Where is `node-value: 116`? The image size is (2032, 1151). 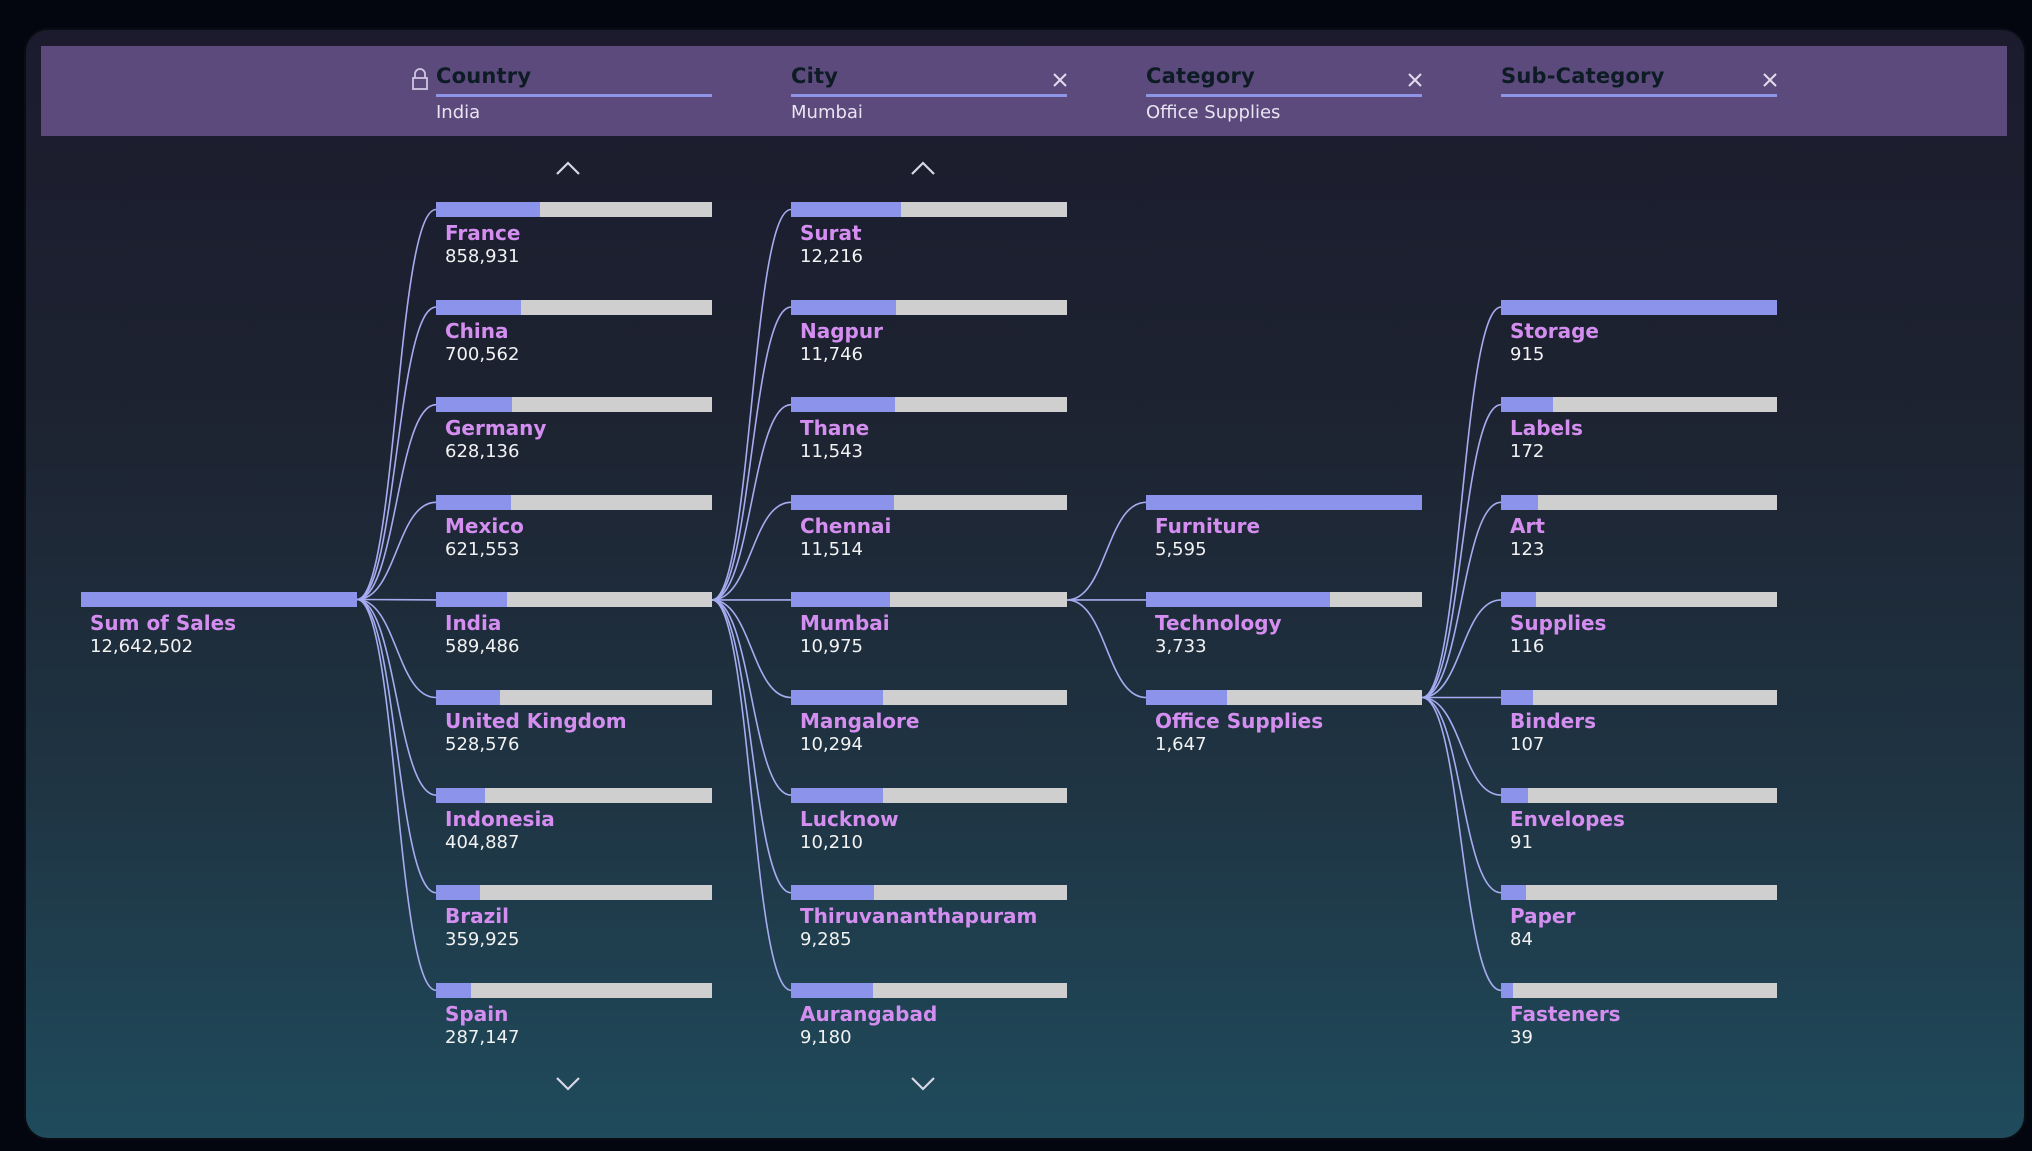
node-value: 116 is located at coordinates (1527, 647).